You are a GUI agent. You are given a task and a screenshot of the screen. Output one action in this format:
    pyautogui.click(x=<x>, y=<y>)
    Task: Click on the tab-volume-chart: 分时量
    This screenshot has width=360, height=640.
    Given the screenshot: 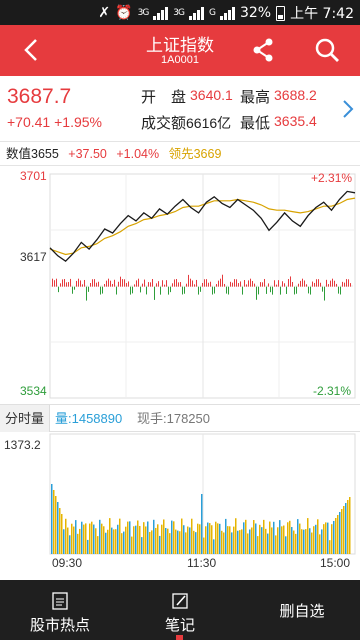 What is the action you would take?
    pyautogui.click(x=25, y=418)
    